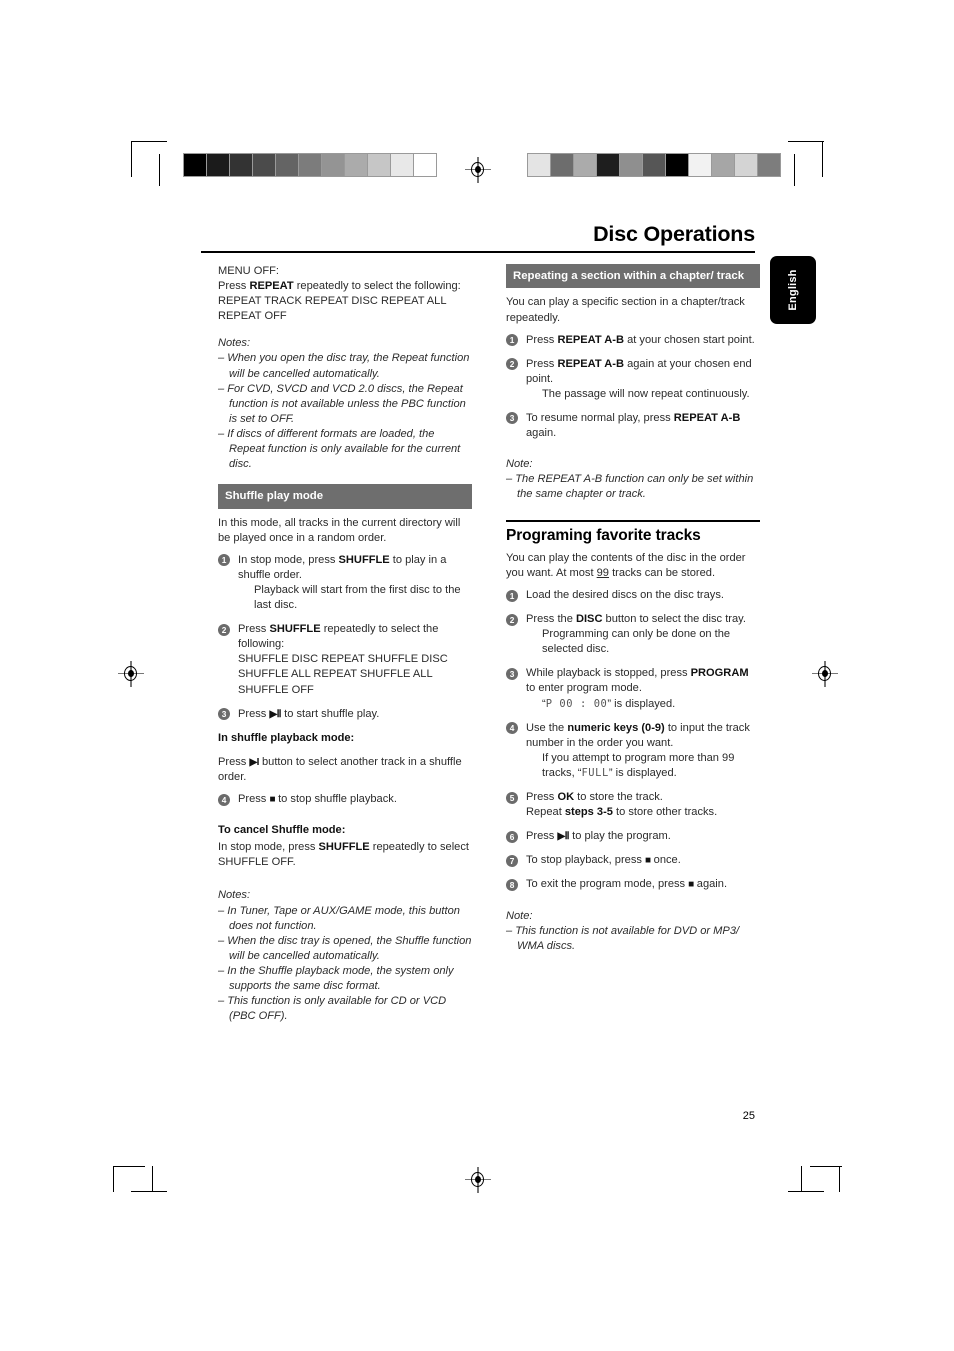  I want to click on step-number-badge: 5, so click(512, 797).